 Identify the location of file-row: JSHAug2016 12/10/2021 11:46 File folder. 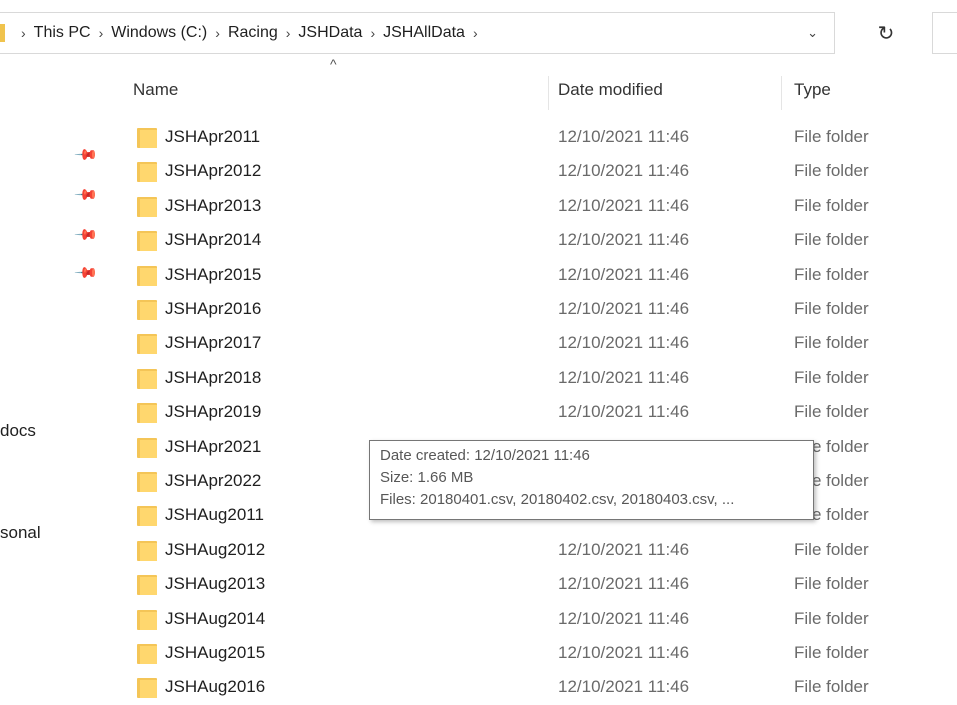
(478, 688).